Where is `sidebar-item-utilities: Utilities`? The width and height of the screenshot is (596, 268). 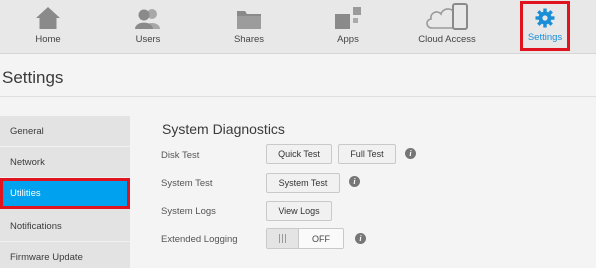 sidebar-item-utilities: Utilities is located at coordinates (65, 193).